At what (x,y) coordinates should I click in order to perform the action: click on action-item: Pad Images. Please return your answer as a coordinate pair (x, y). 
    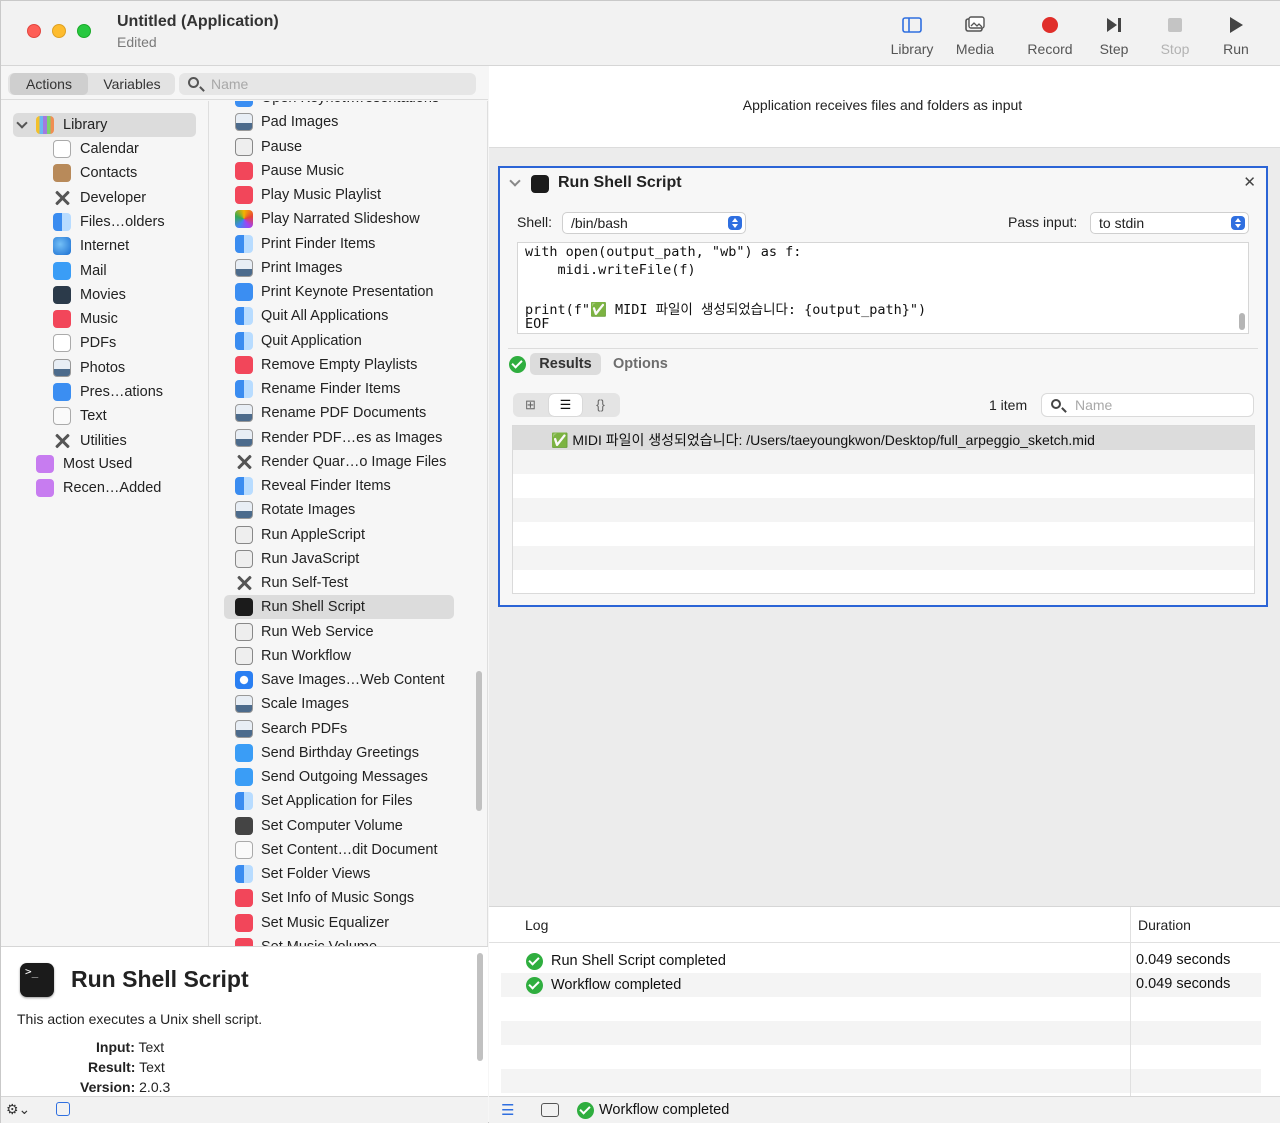
    Looking at the image, I should click on (339, 122).